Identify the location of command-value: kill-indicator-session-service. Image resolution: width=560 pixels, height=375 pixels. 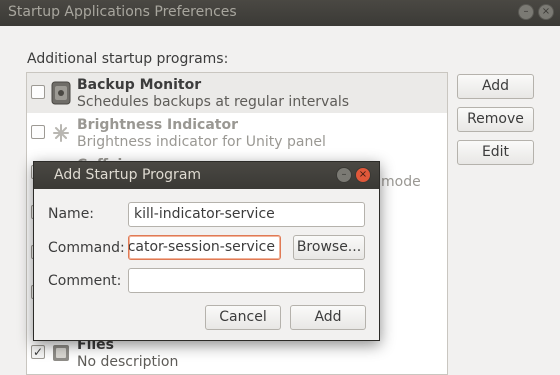
(201, 247).